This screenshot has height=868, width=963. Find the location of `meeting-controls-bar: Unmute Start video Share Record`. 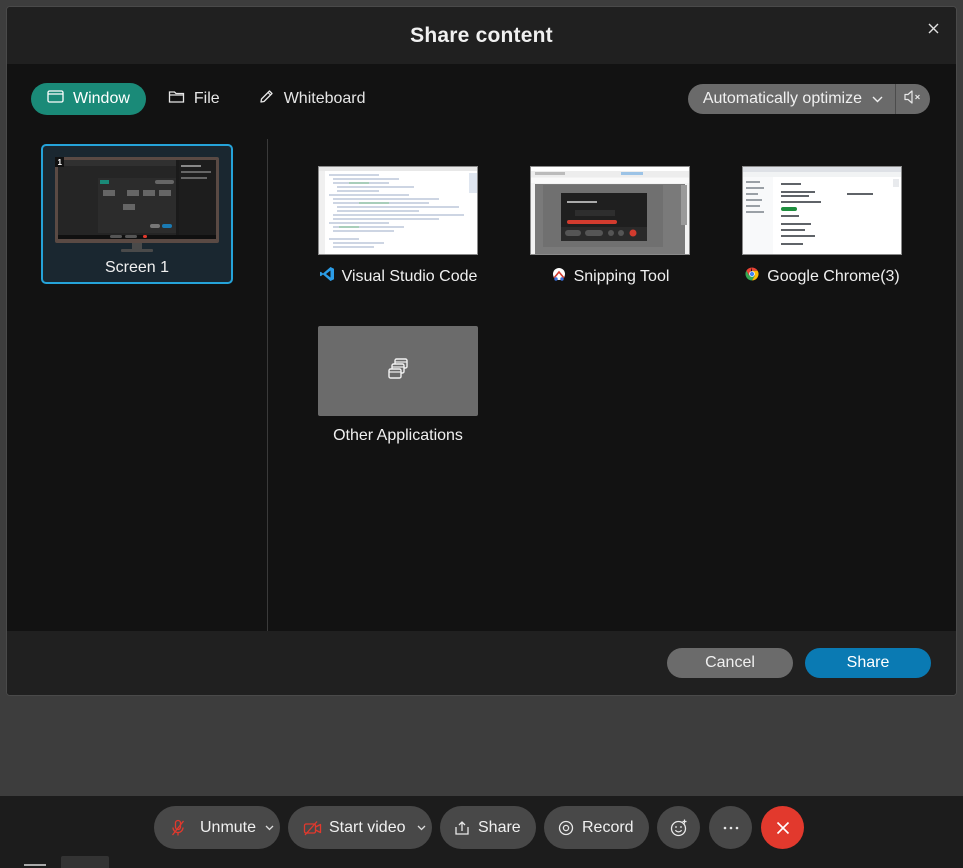

meeting-controls-bar: Unmute Start video Share Record is located at coordinates (481, 832).